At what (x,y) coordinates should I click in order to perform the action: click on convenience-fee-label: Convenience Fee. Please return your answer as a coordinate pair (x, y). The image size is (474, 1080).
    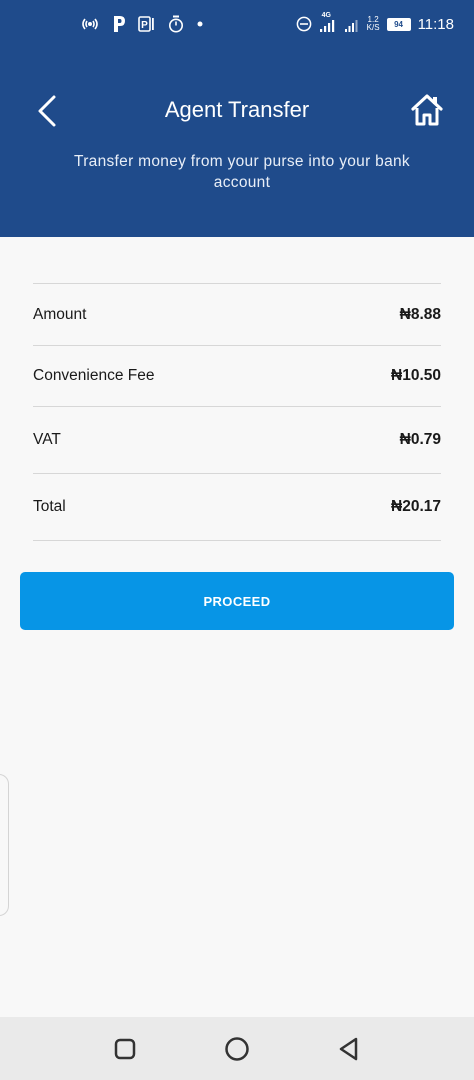
    Looking at the image, I should click on (94, 375).